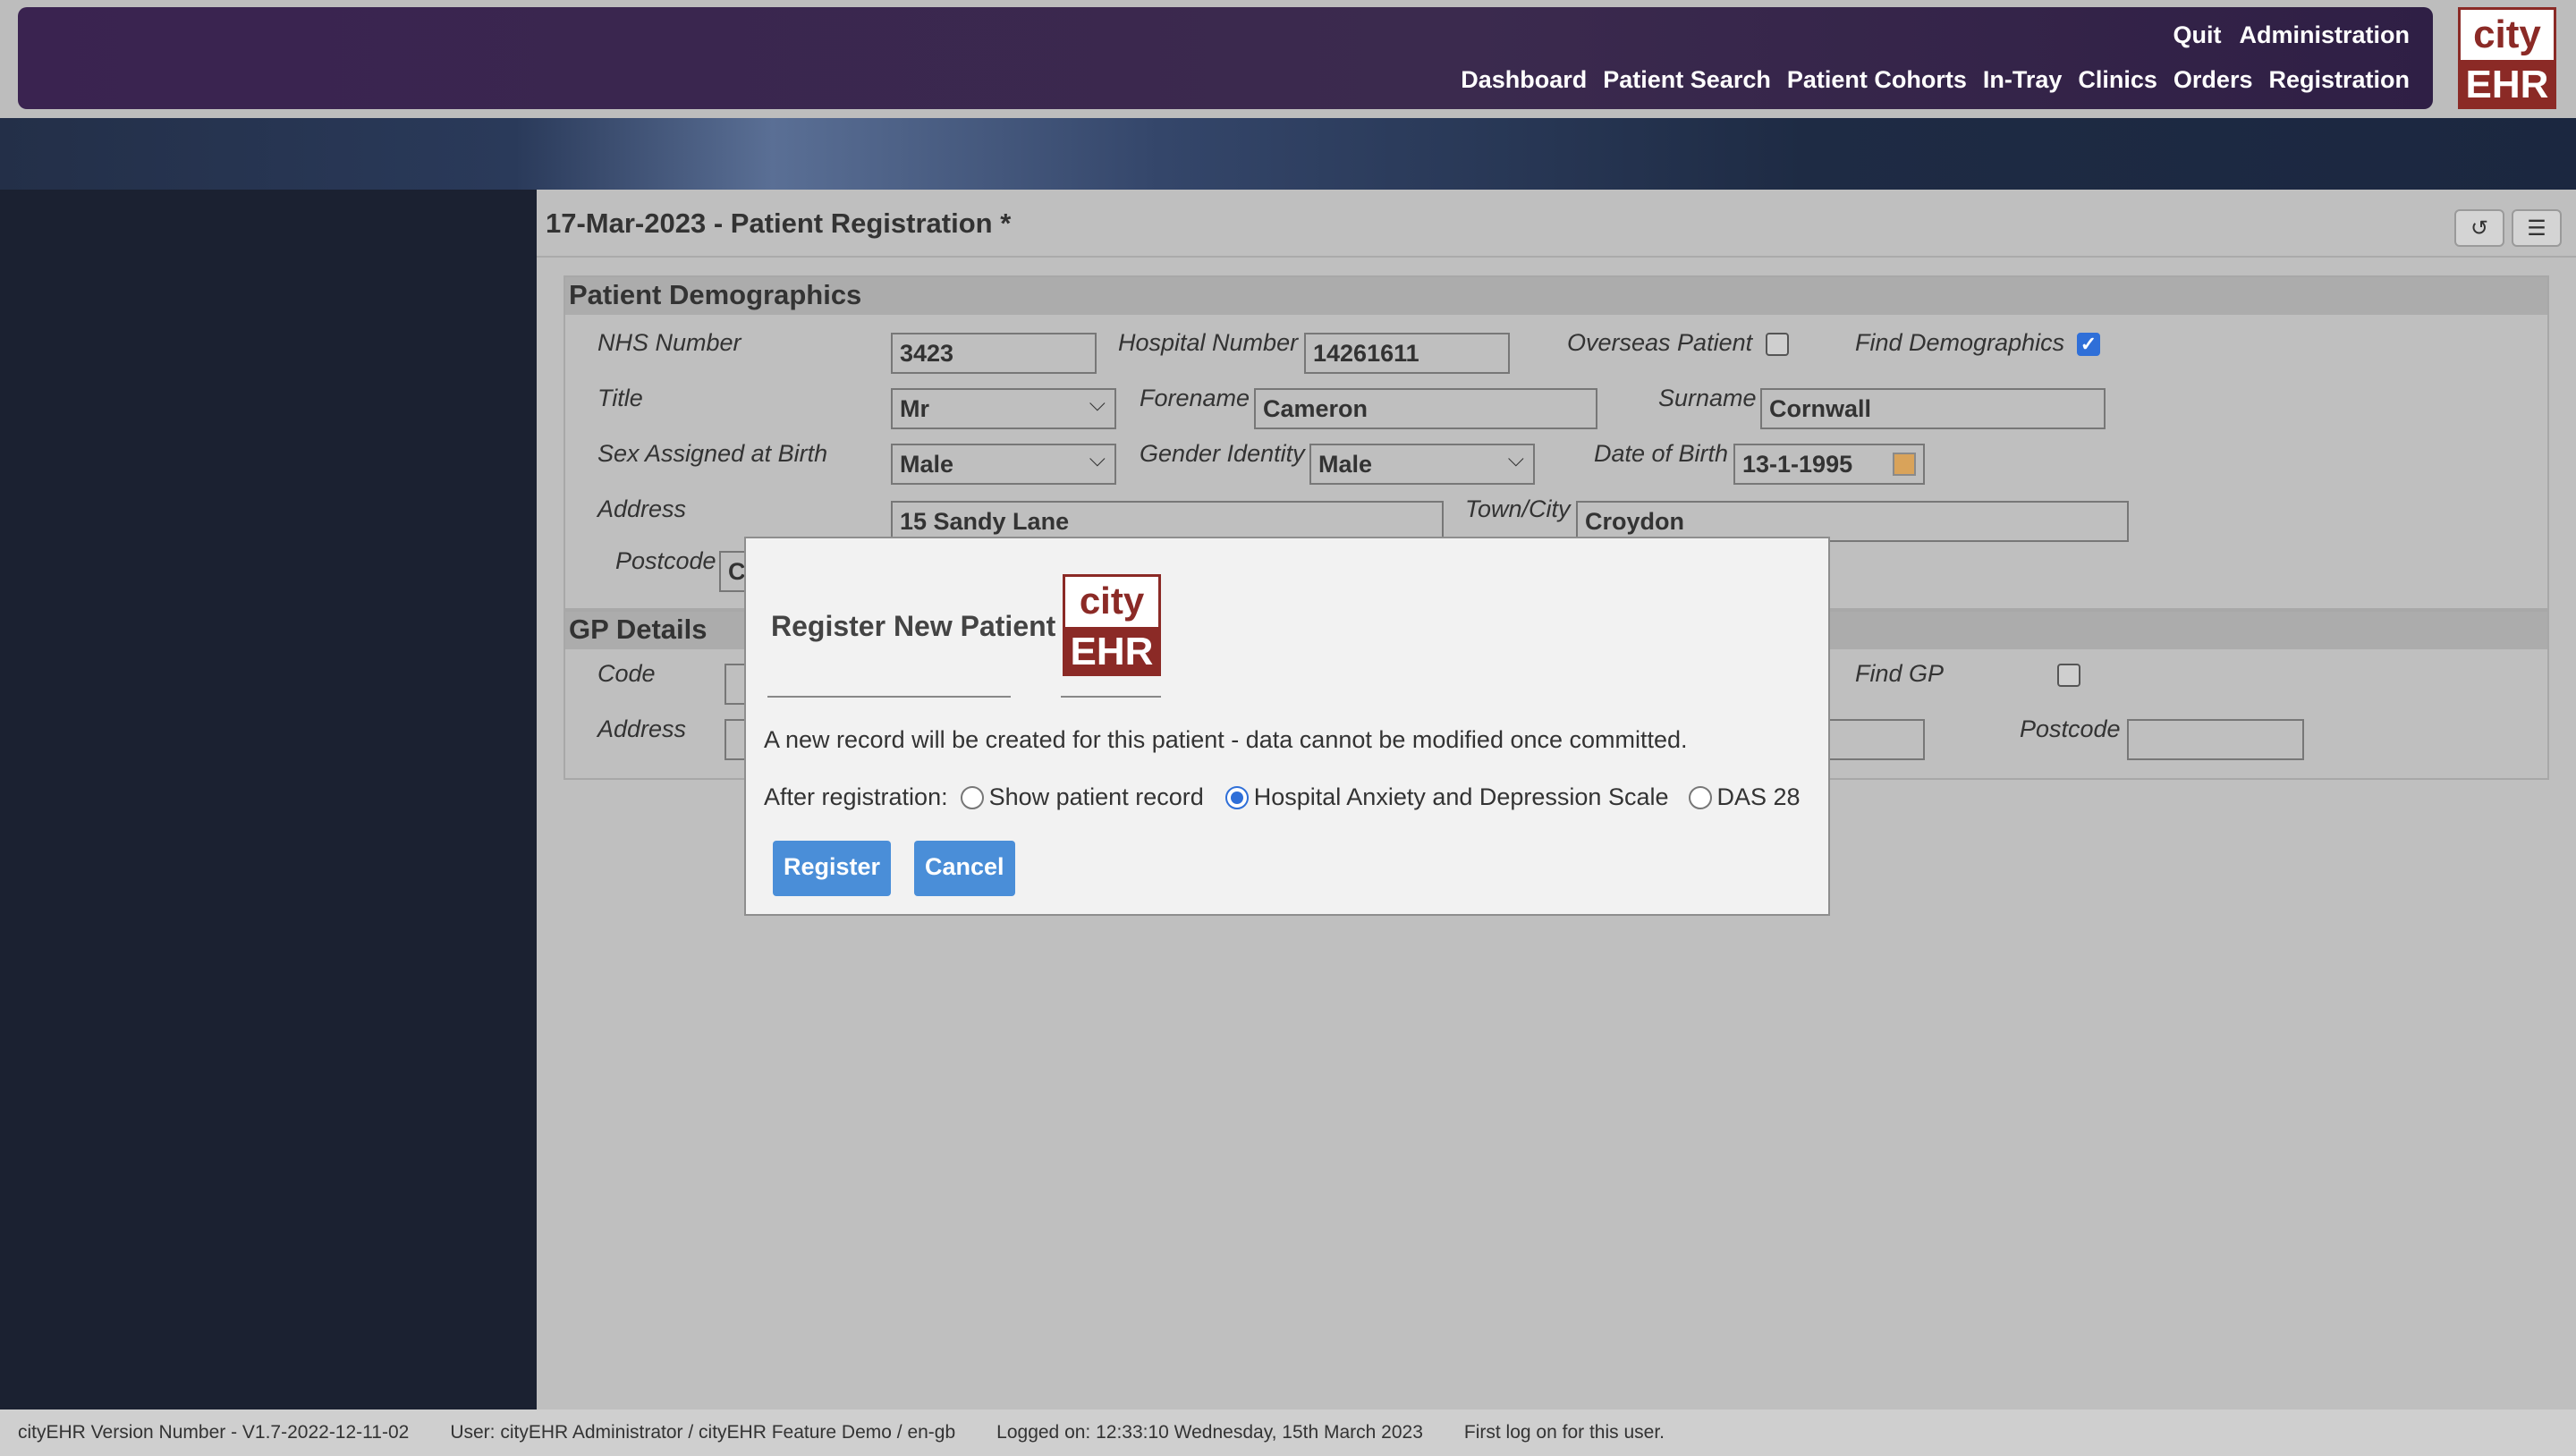 The image size is (2576, 1456). I want to click on find-gp-label: Find GP, so click(1900, 673).